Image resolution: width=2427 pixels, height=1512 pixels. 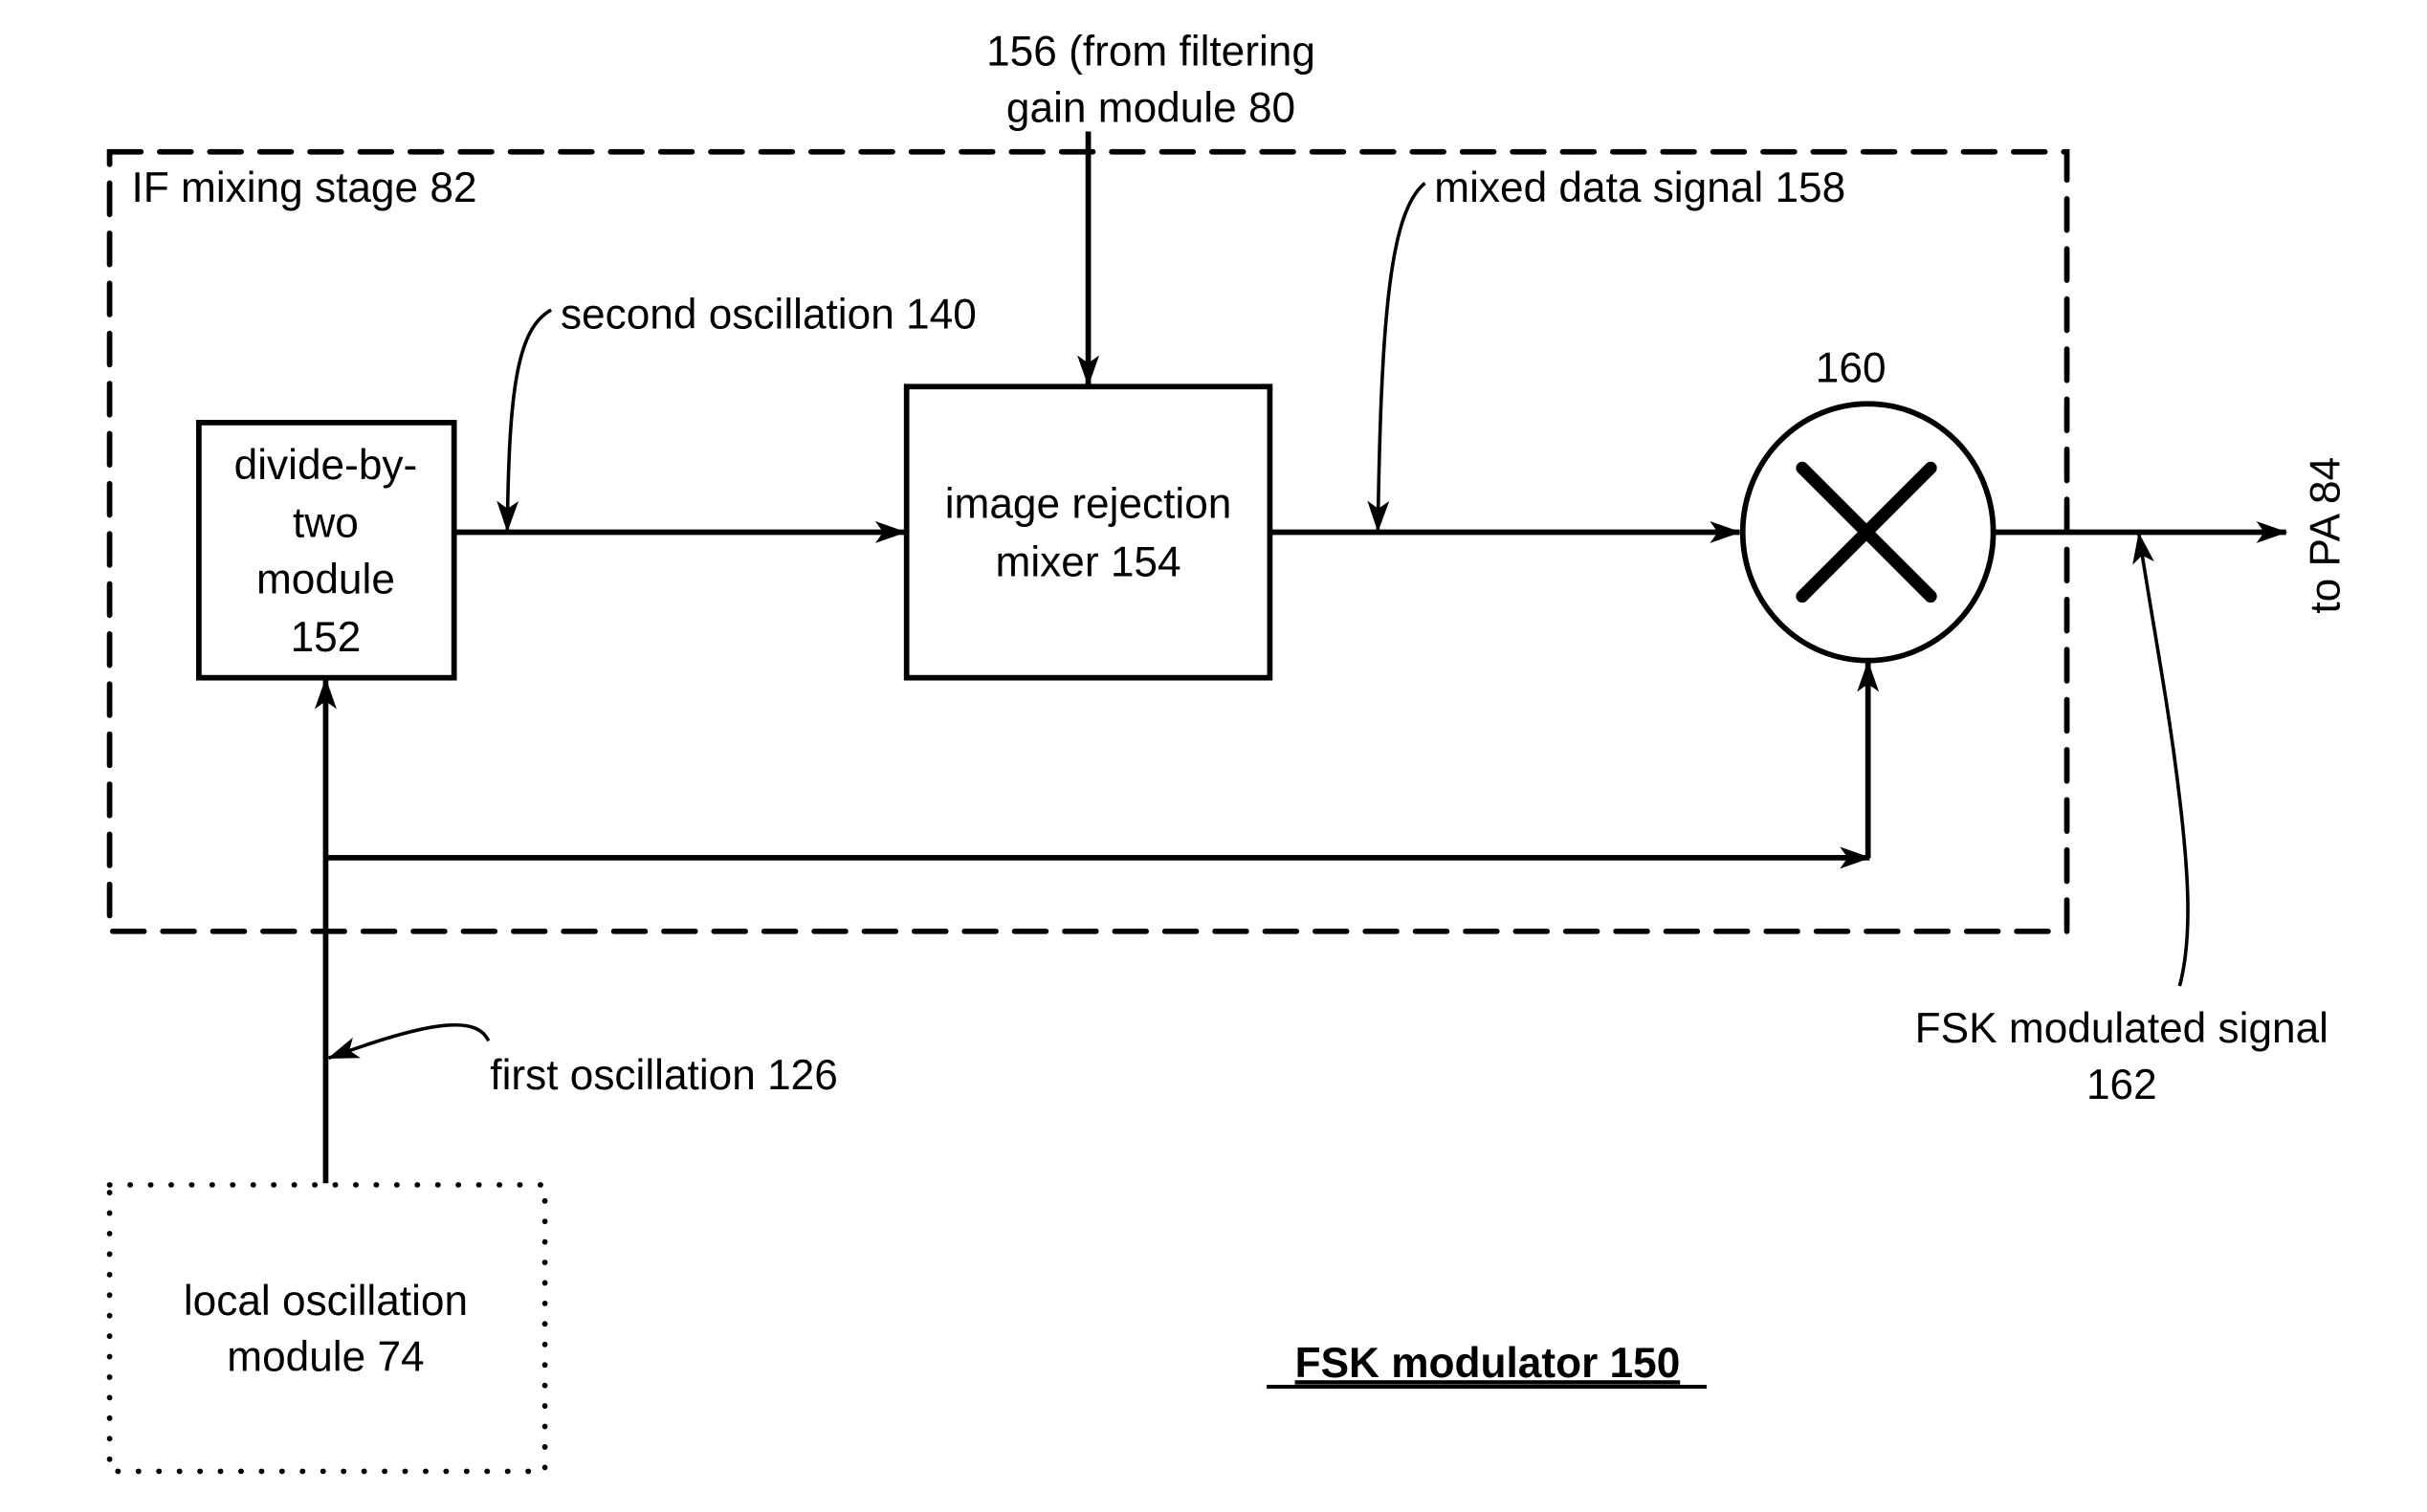 What do you see at coordinates (1088, 504) in the screenshot?
I see `irm-line1: image rejection` at bounding box center [1088, 504].